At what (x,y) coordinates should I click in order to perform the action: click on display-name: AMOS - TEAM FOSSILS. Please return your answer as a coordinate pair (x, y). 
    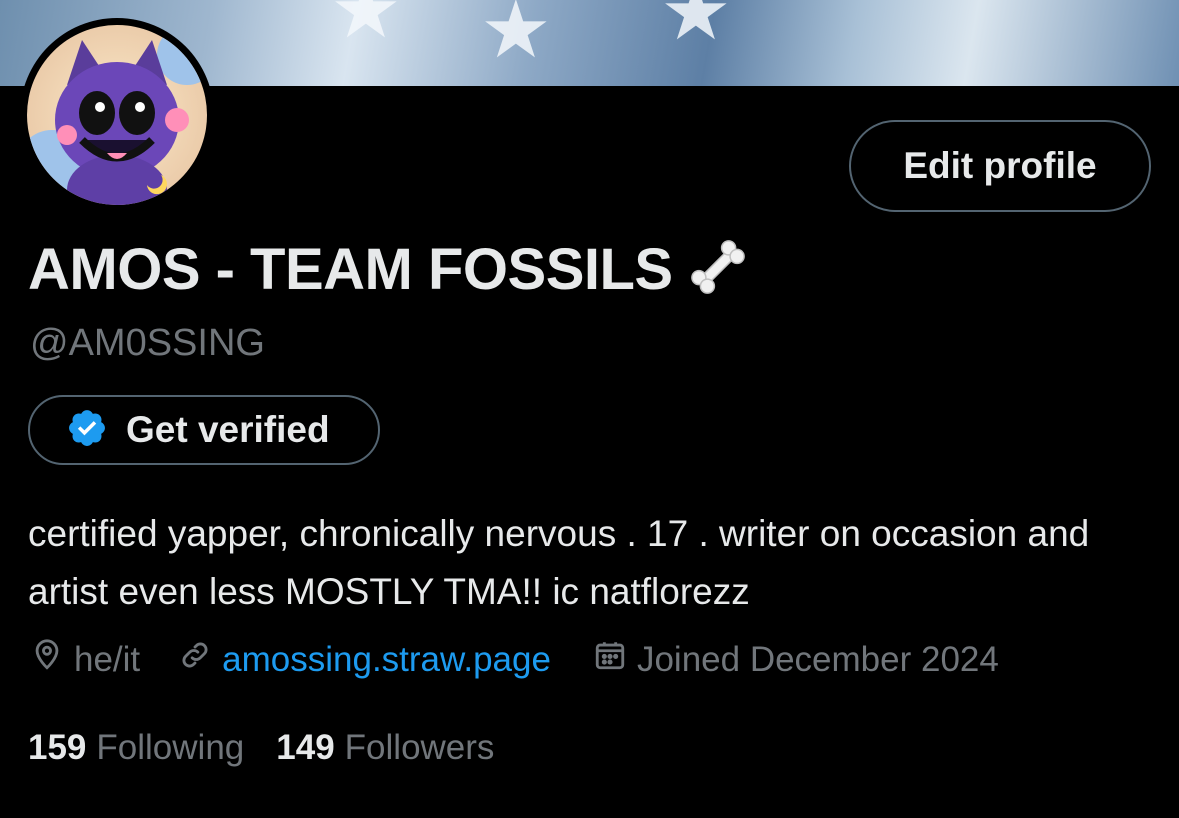
    Looking at the image, I should click on (350, 269).